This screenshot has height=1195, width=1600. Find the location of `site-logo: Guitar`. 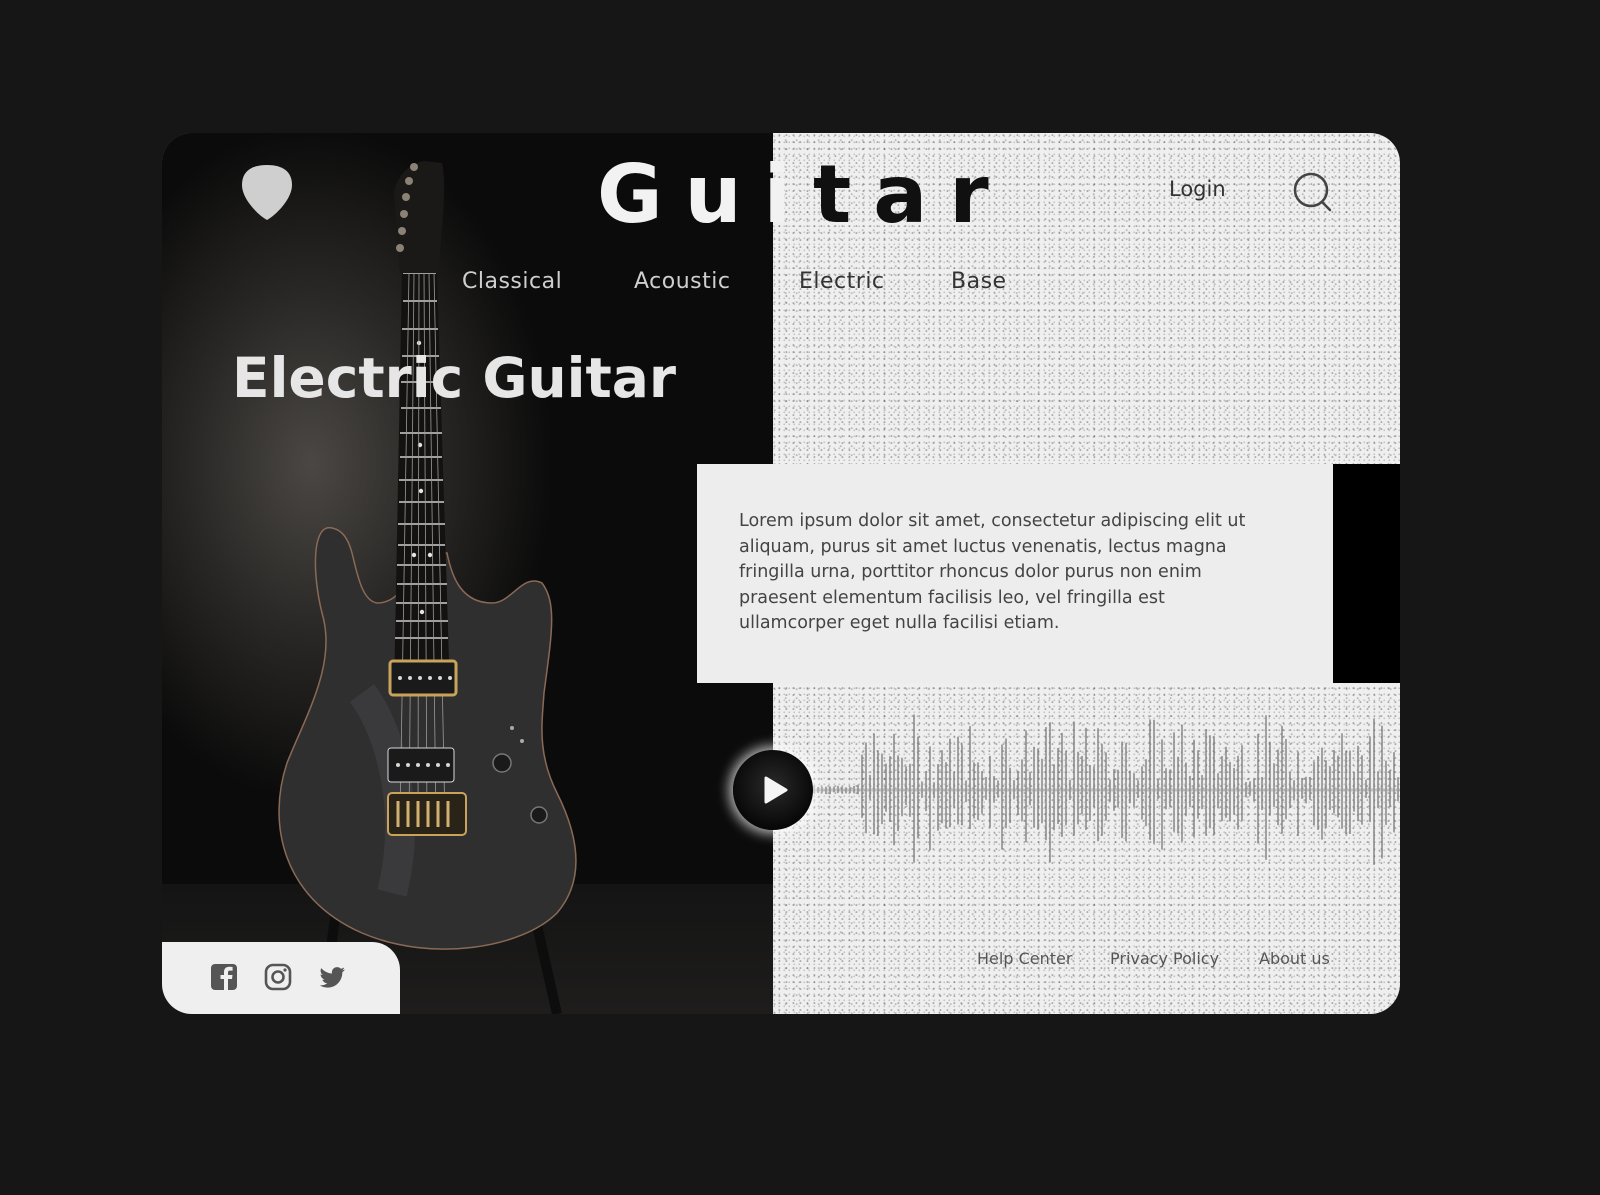

site-logo: Guitar is located at coordinates (804, 195).